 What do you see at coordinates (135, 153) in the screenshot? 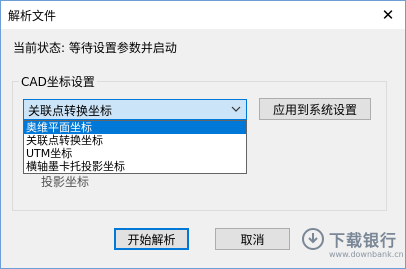
I see `dropdown-option-utm: UTM坐标` at bounding box center [135, 153].